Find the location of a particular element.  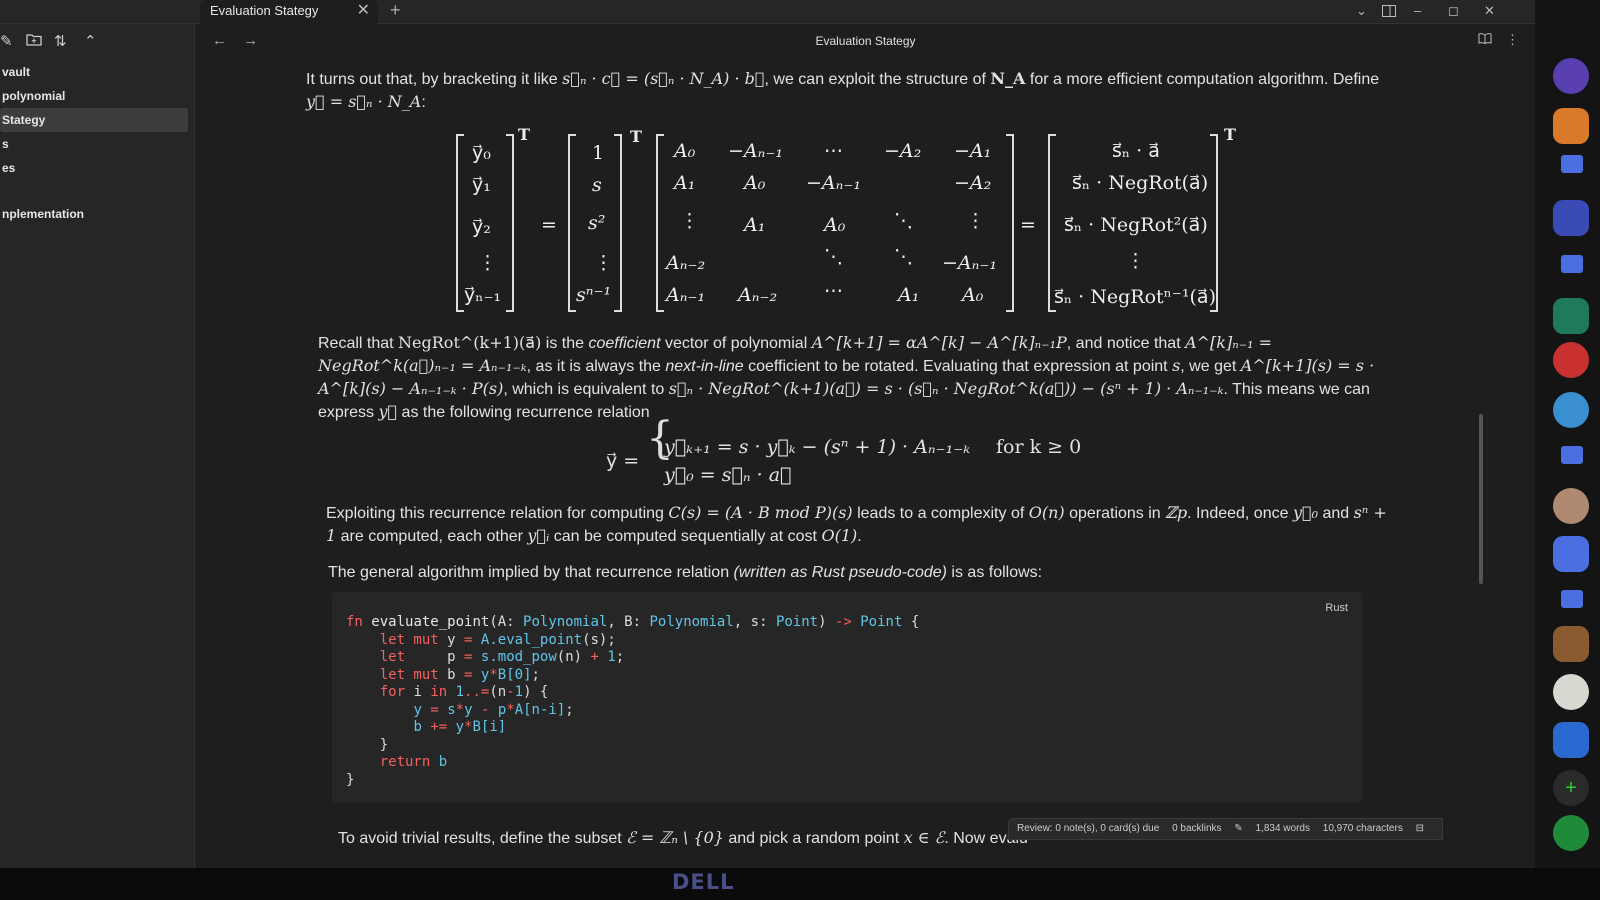

add-icon: + is located at coordinates (1571, 788).